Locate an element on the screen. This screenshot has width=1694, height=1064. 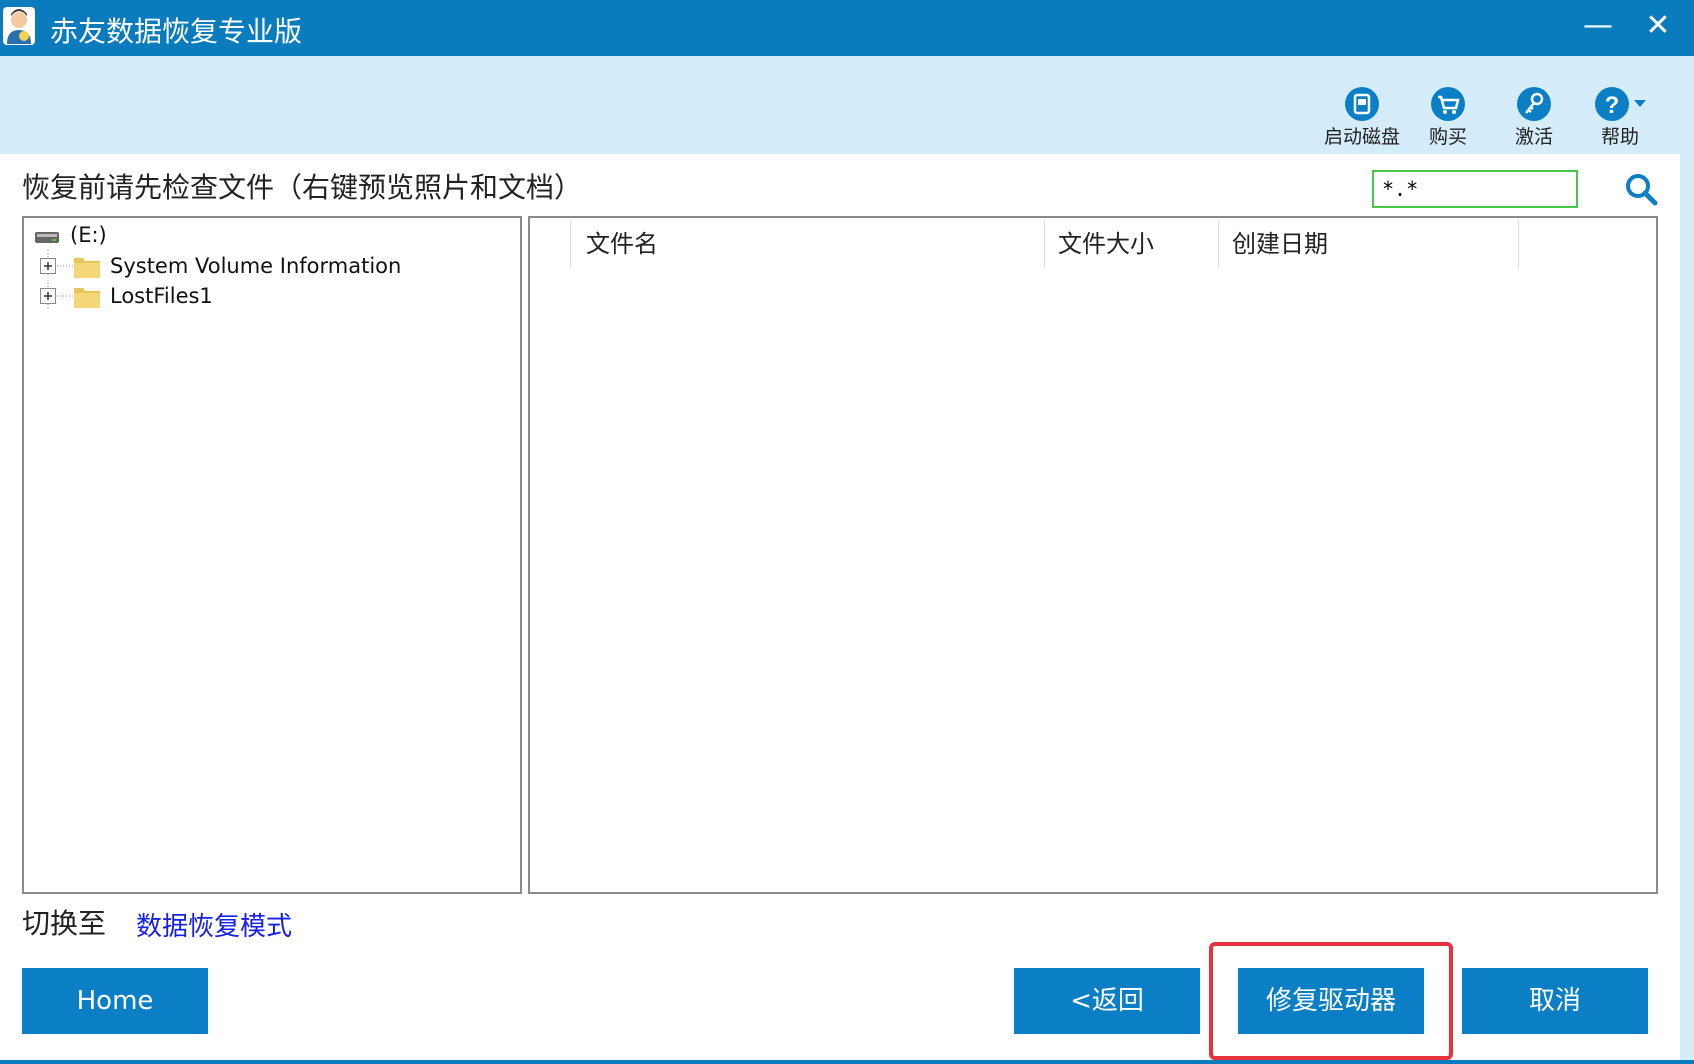
key-icon is located at coordinates (1534, 104).